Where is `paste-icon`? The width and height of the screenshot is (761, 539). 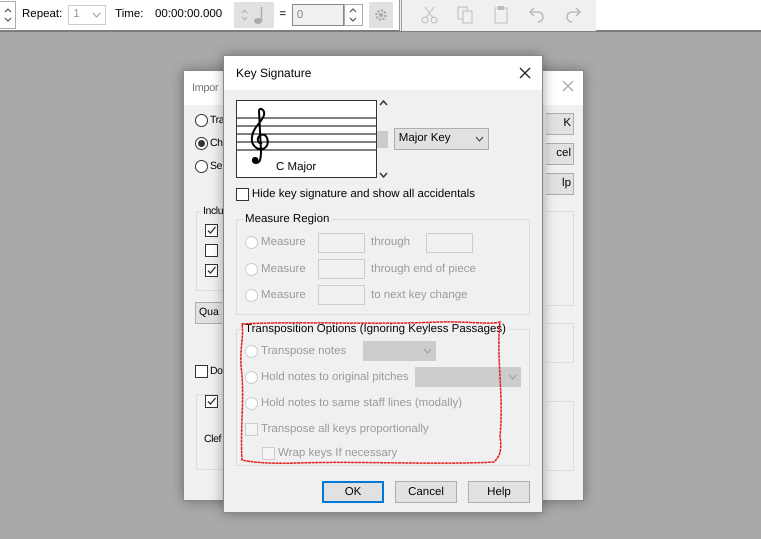 paste-icon is located at coordinates (501, 15).